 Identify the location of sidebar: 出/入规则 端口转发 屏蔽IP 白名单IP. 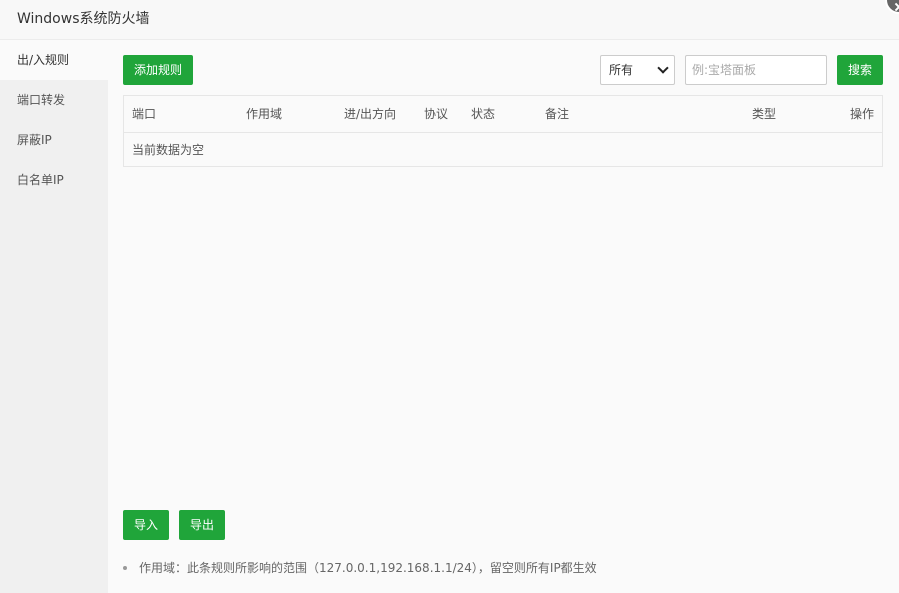
(54, 316).